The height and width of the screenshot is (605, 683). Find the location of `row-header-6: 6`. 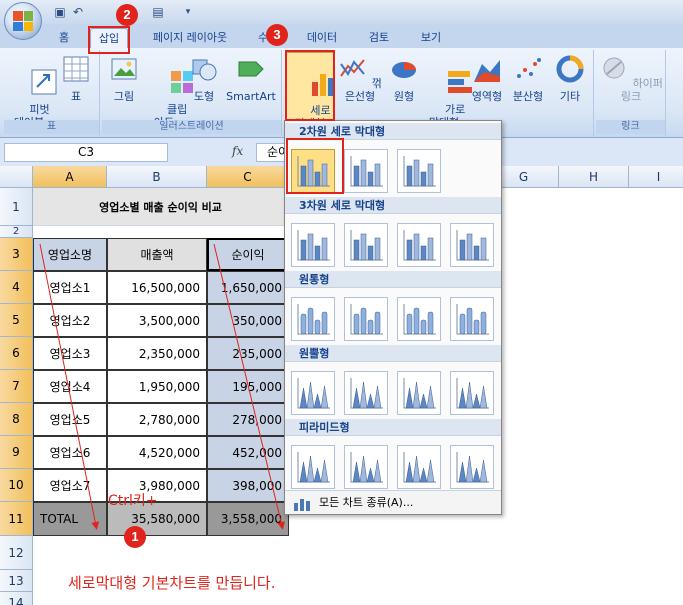

row-header-6: 6 is located at coordinates (16, 353).